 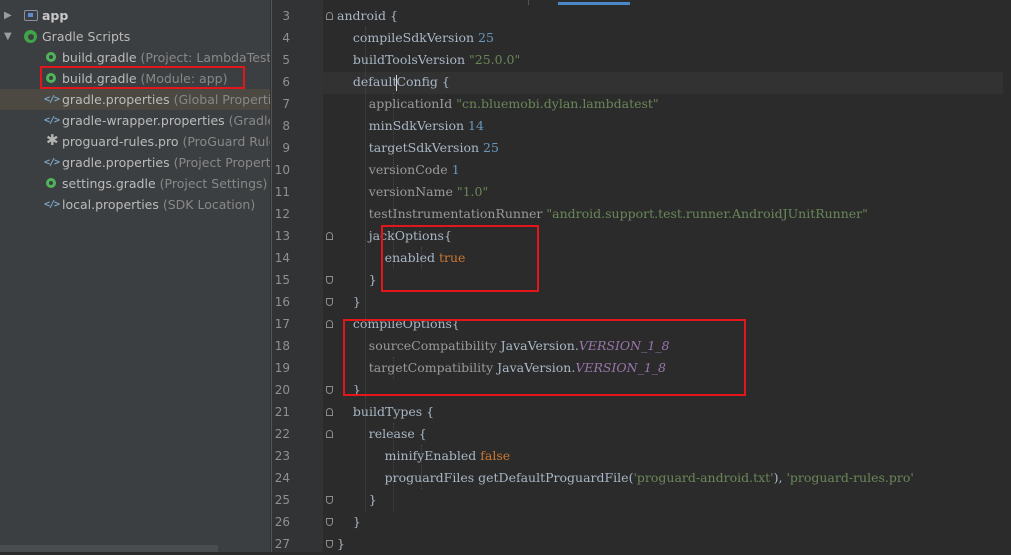 I want to click on code-token: 'proguard-rules.pro', so click(x=850, y=477).